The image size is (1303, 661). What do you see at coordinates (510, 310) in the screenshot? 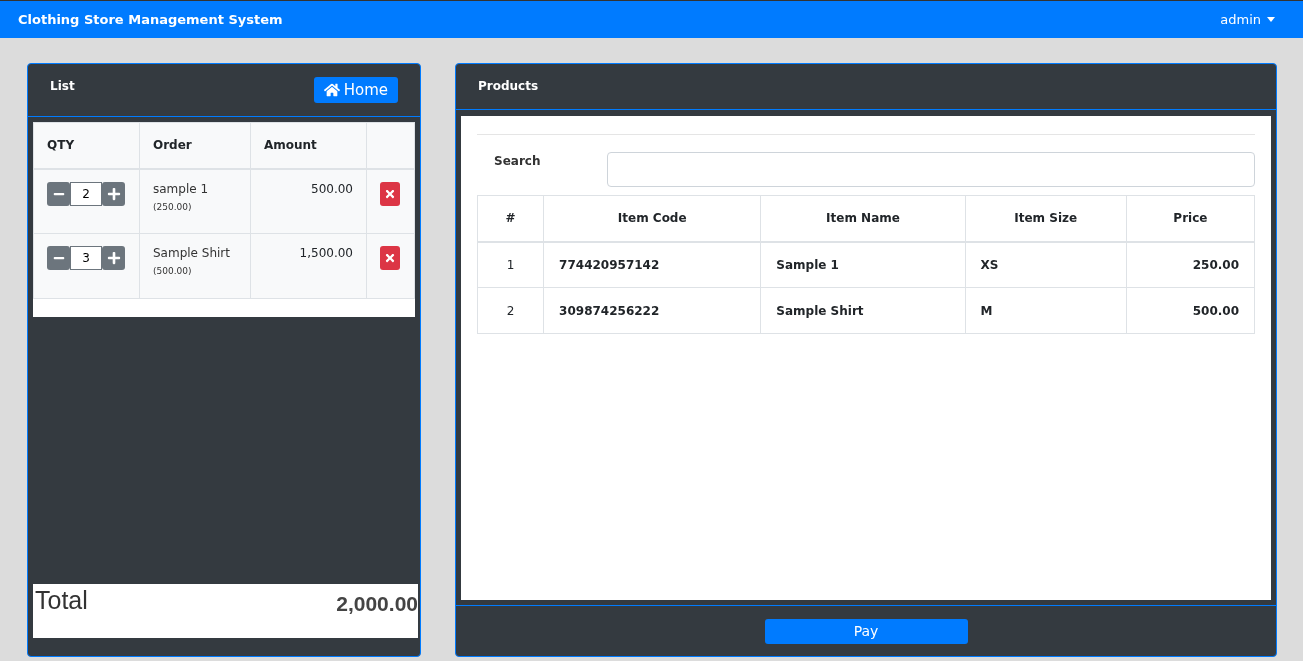
I see `table-cell: 2` at bounding box center [510, 310].